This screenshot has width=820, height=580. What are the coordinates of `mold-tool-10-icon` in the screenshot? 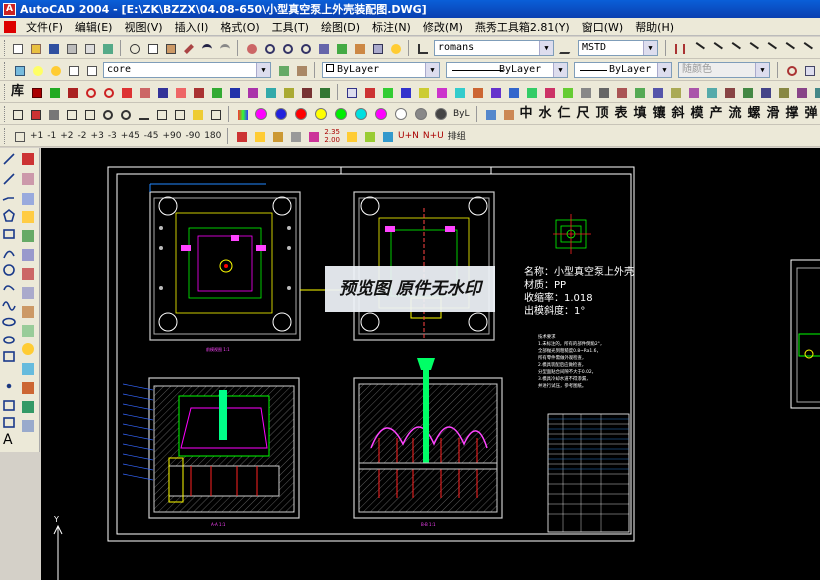 It's located at (198, 92).